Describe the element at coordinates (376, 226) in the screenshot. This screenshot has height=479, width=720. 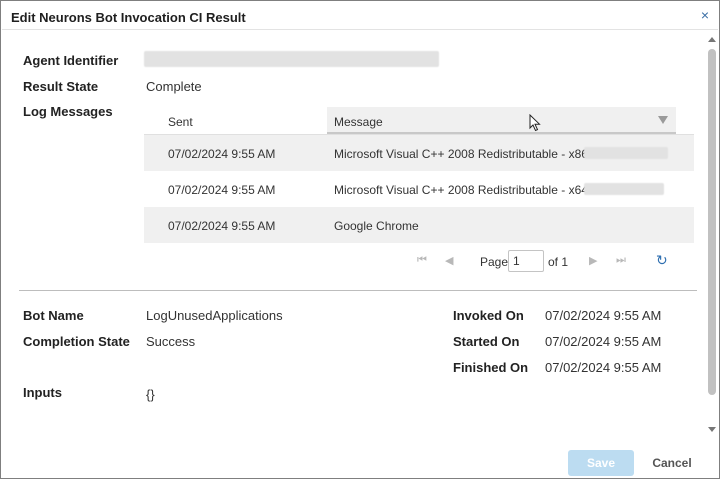
I see `row-message: Google Chrome` at that location.